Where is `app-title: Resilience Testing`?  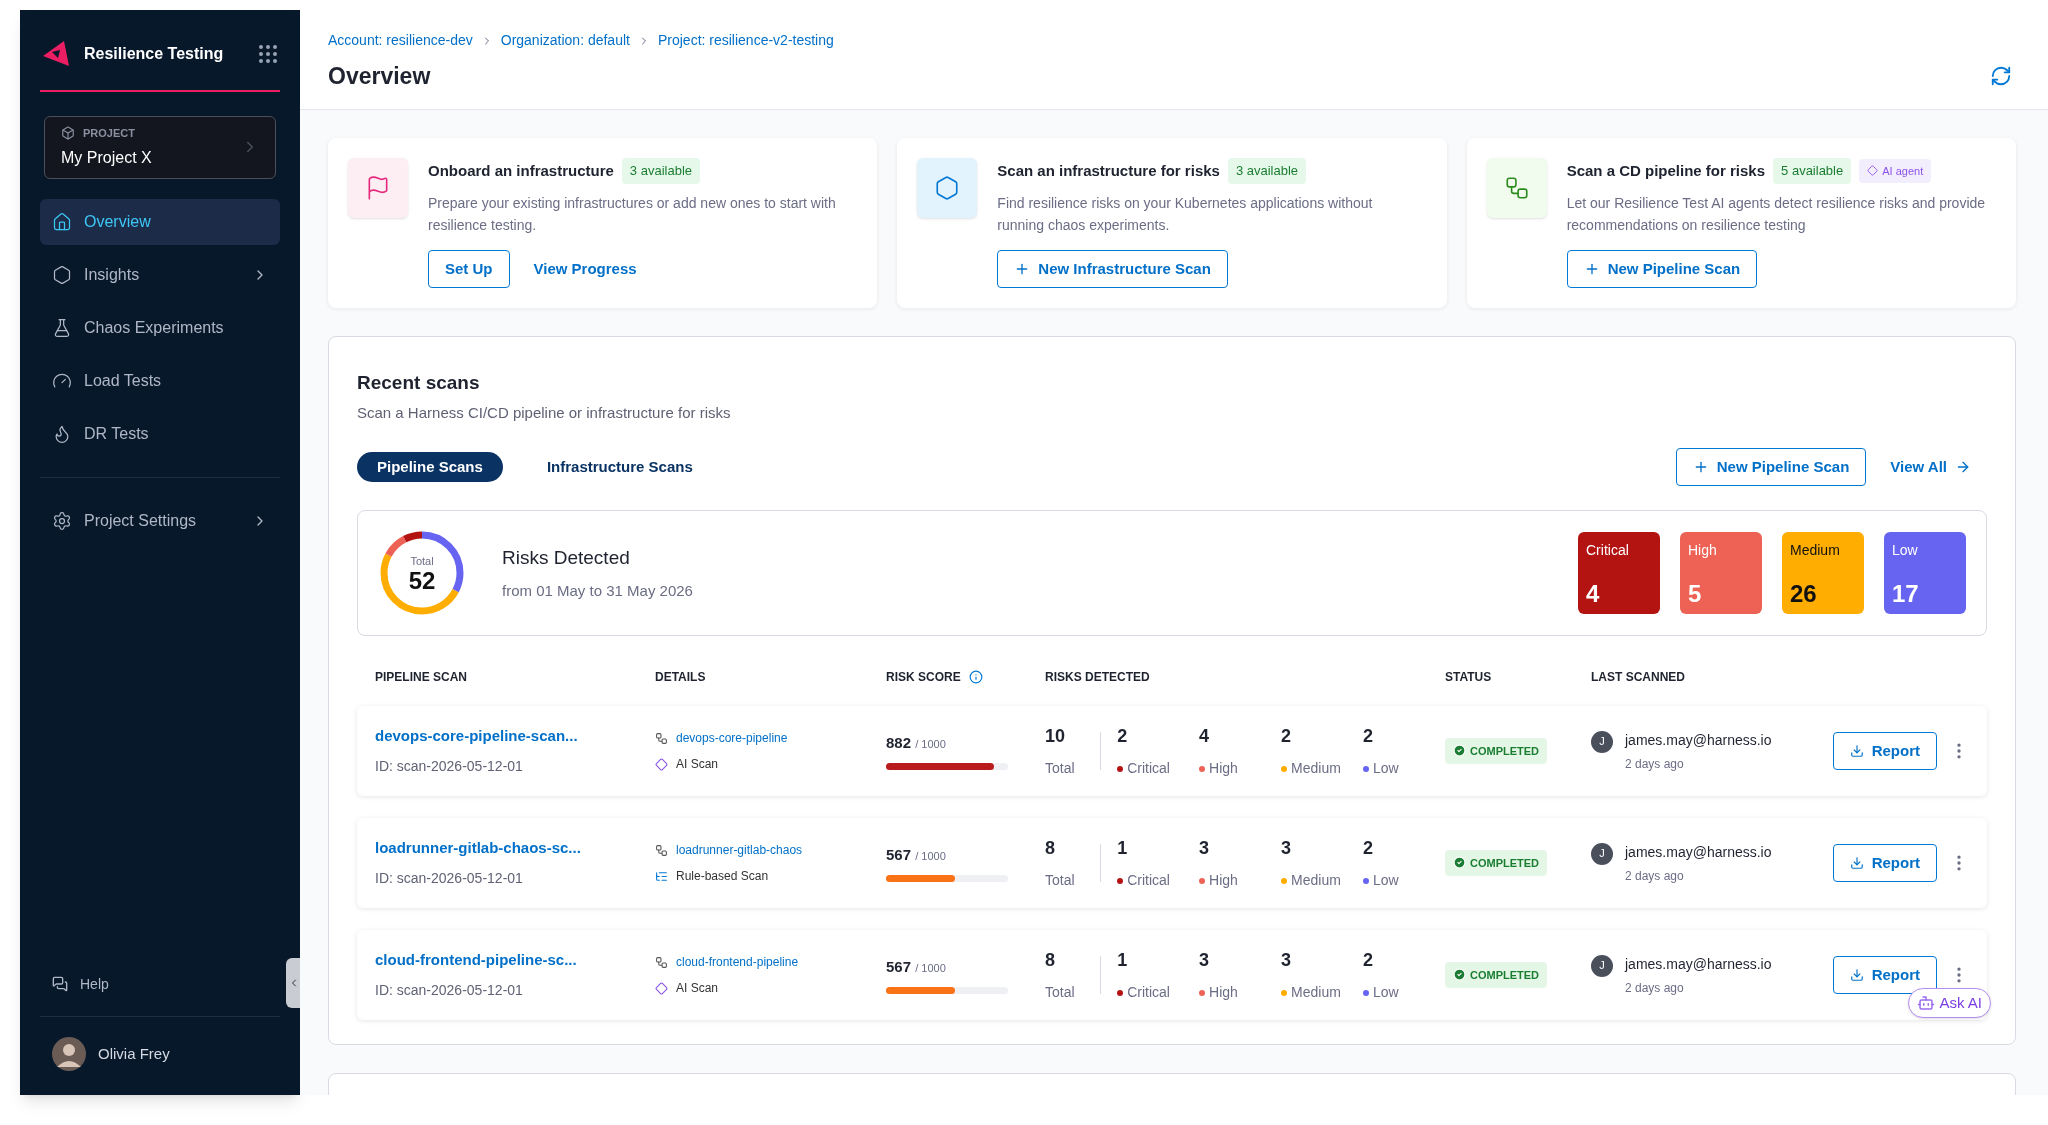
app-title: Resilience Testing is located at coordinates (154, 54).